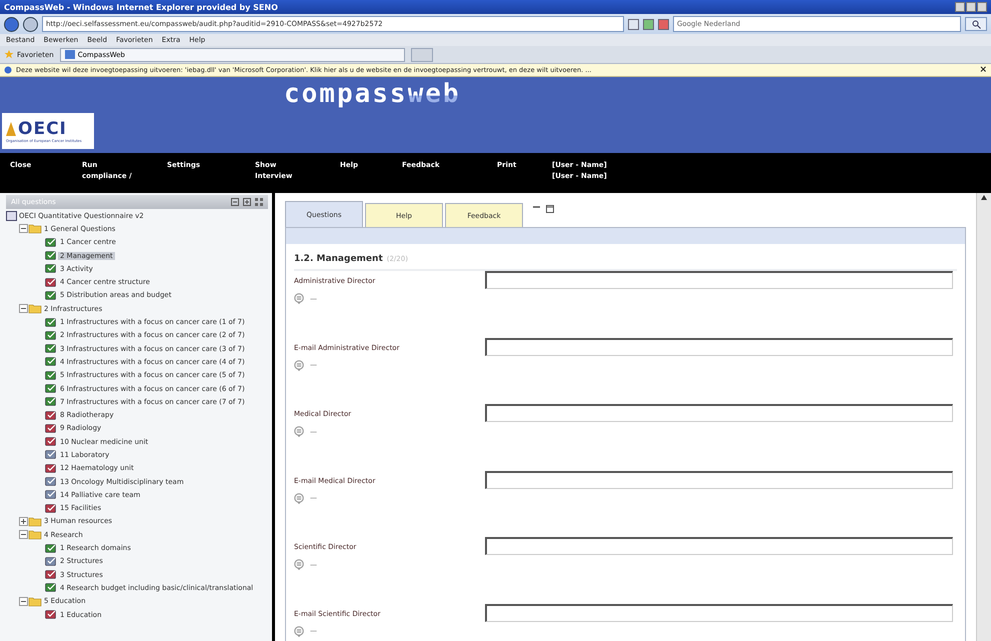 Image resolution: width=991 pixels, height=641 pixels. What do you see at coordinates (648, 24) in the screenshot?
I see `refresh-icon` at bounding box center [648, 24].